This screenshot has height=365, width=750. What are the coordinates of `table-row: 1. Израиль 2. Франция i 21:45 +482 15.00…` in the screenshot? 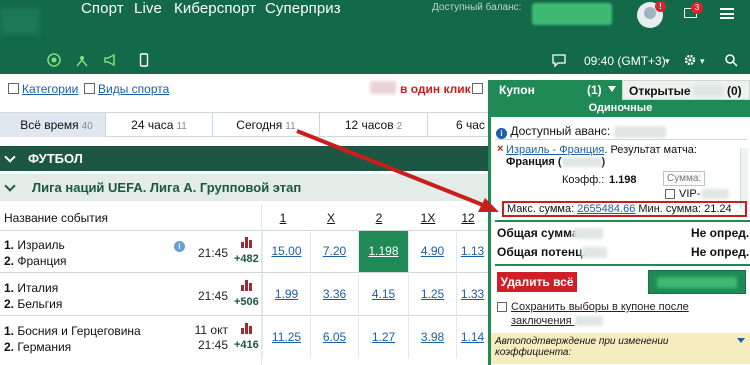 It's located at (244, 252).